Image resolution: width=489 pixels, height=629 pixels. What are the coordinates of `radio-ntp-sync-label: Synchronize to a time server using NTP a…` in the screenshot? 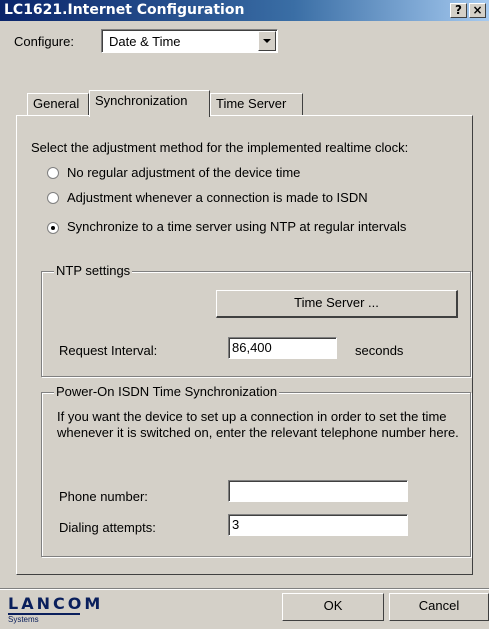 It's located at (237, 226).